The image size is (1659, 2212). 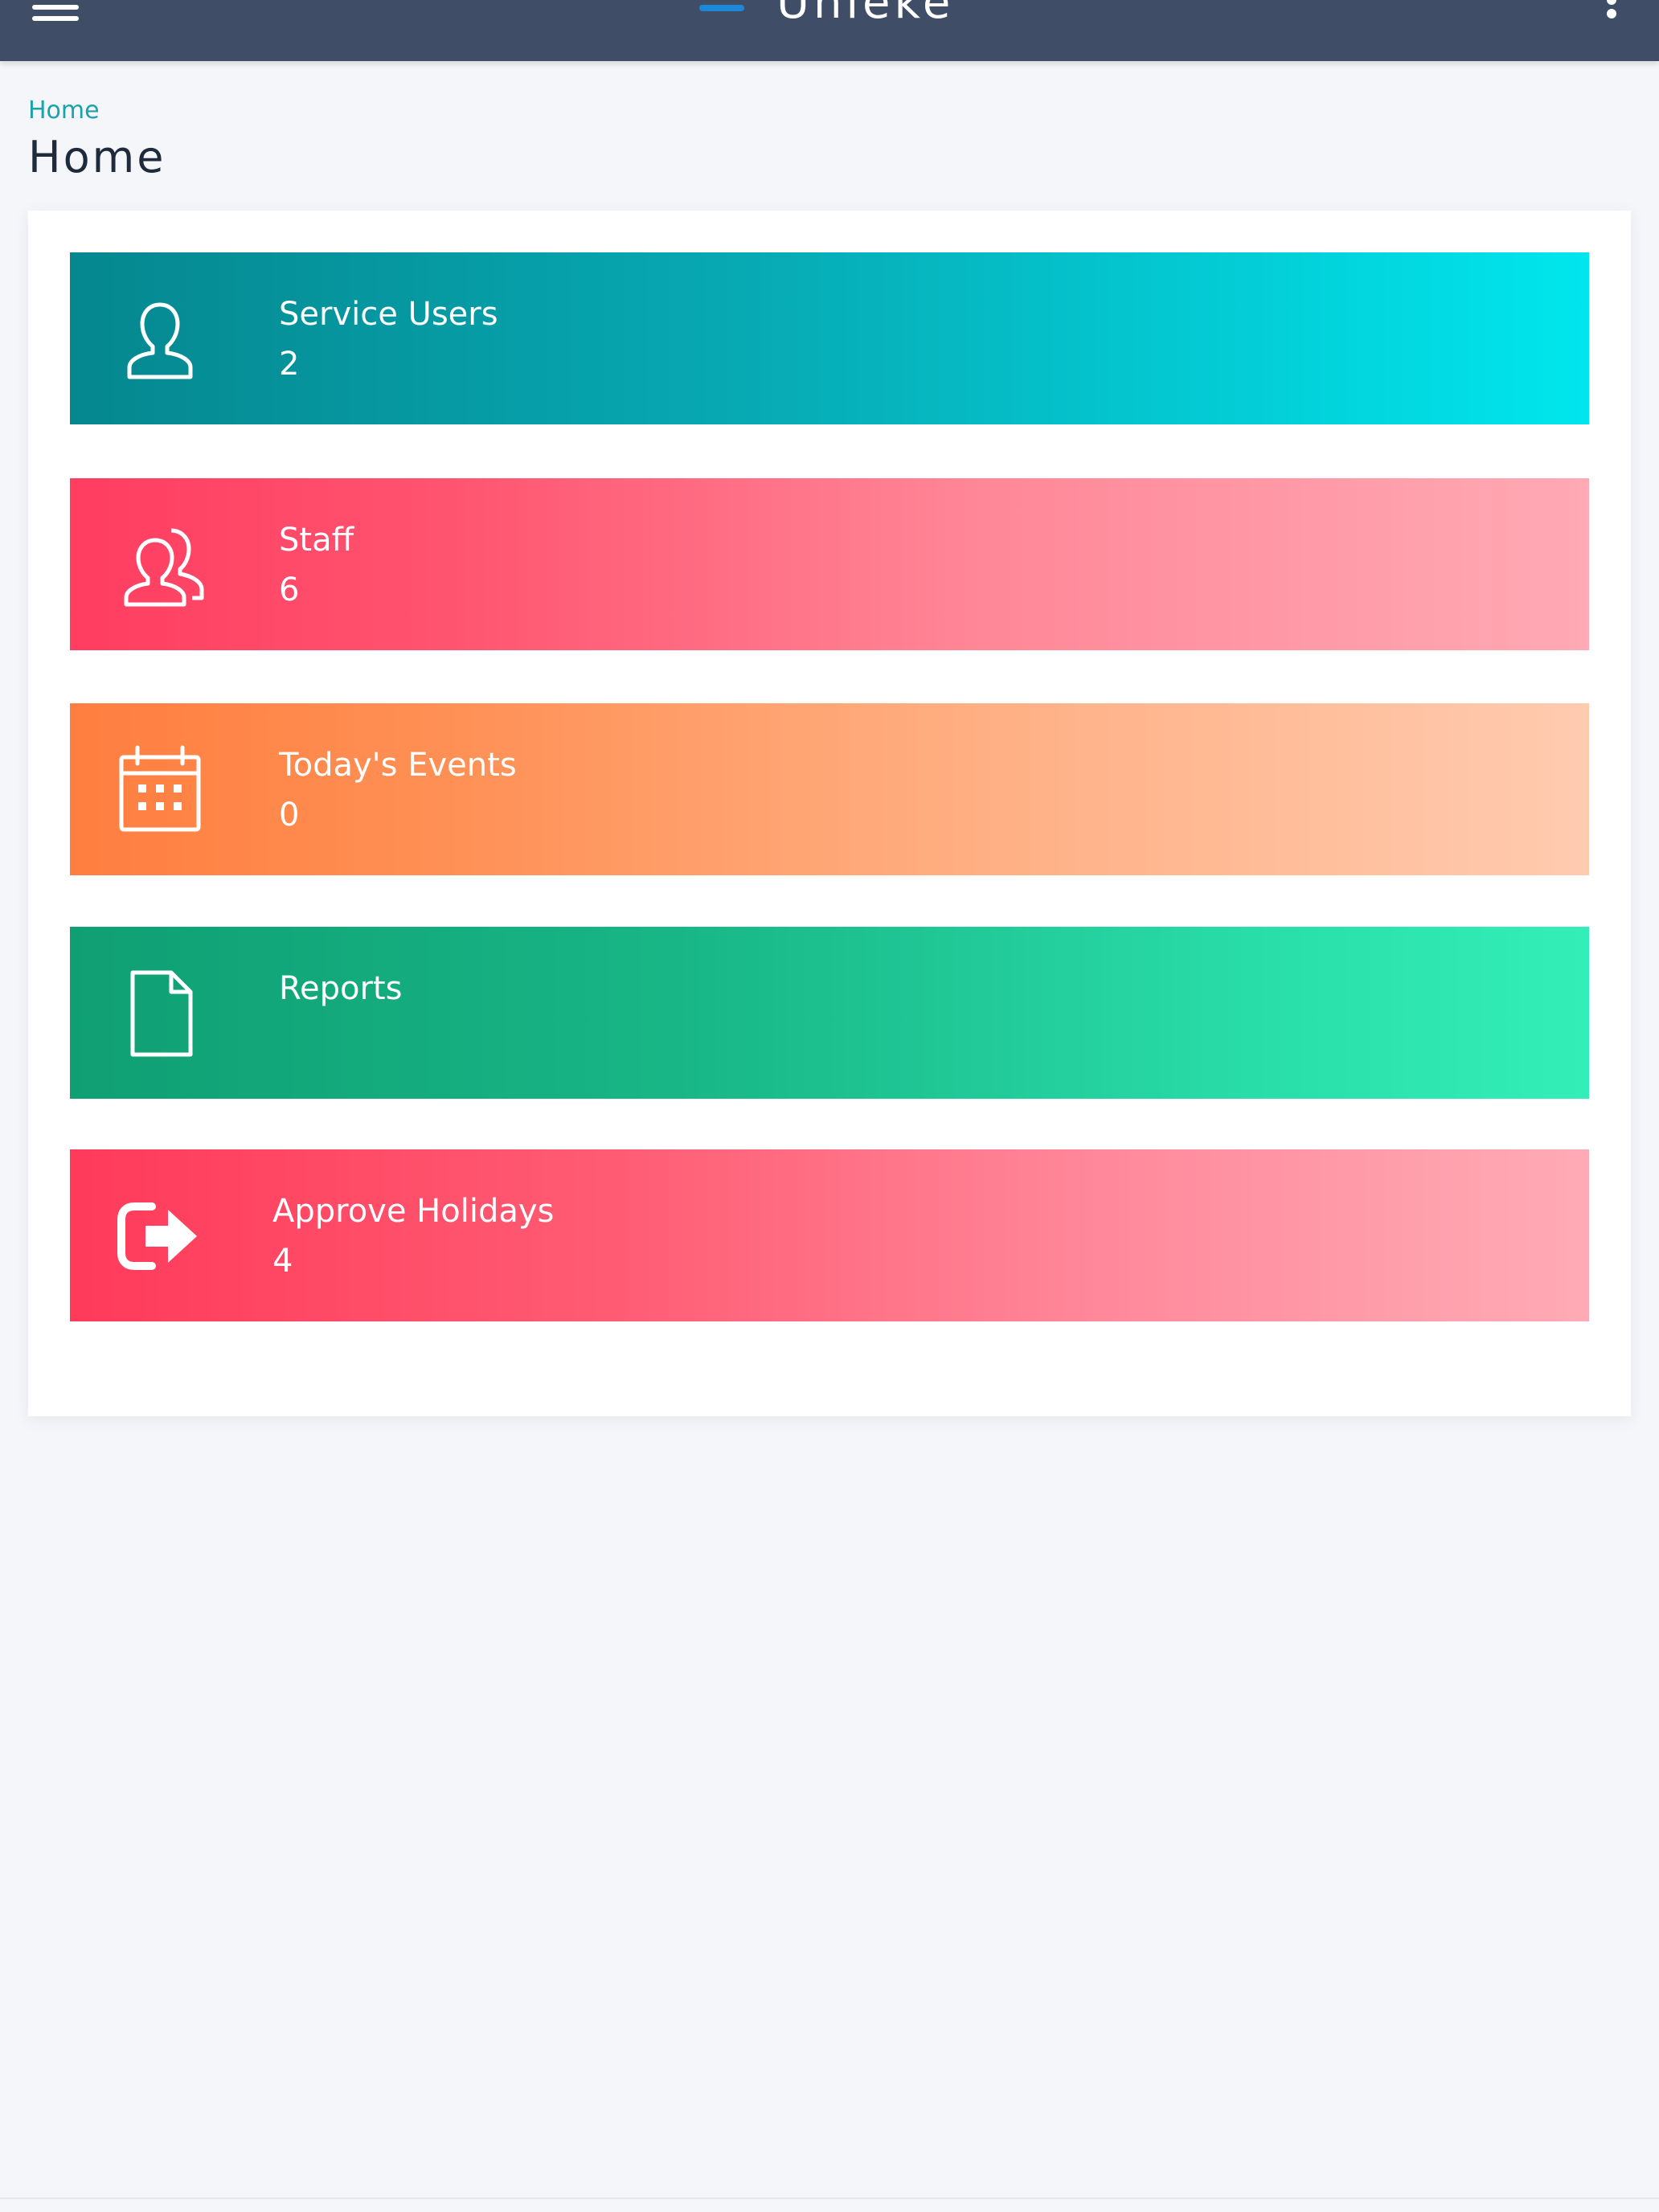 What do you see at coordinates (316, 540) in the screenshot?
I see `staff-label: Staff` at bounding box center [316, 540].